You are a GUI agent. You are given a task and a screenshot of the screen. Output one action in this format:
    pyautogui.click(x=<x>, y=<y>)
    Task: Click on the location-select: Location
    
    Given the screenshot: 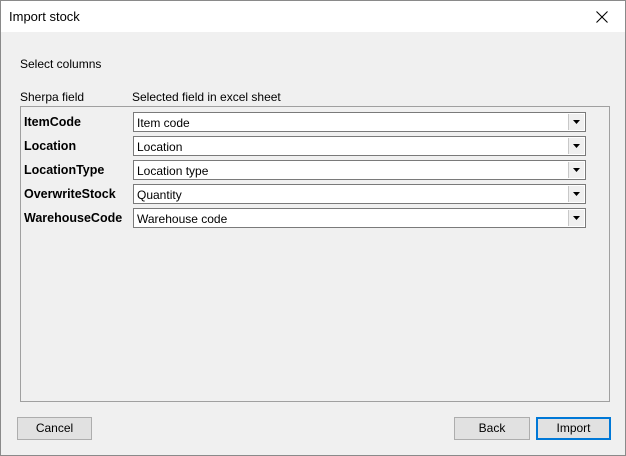 What is the action you would take?
    pyautogui.click(x=359, y=146)
    